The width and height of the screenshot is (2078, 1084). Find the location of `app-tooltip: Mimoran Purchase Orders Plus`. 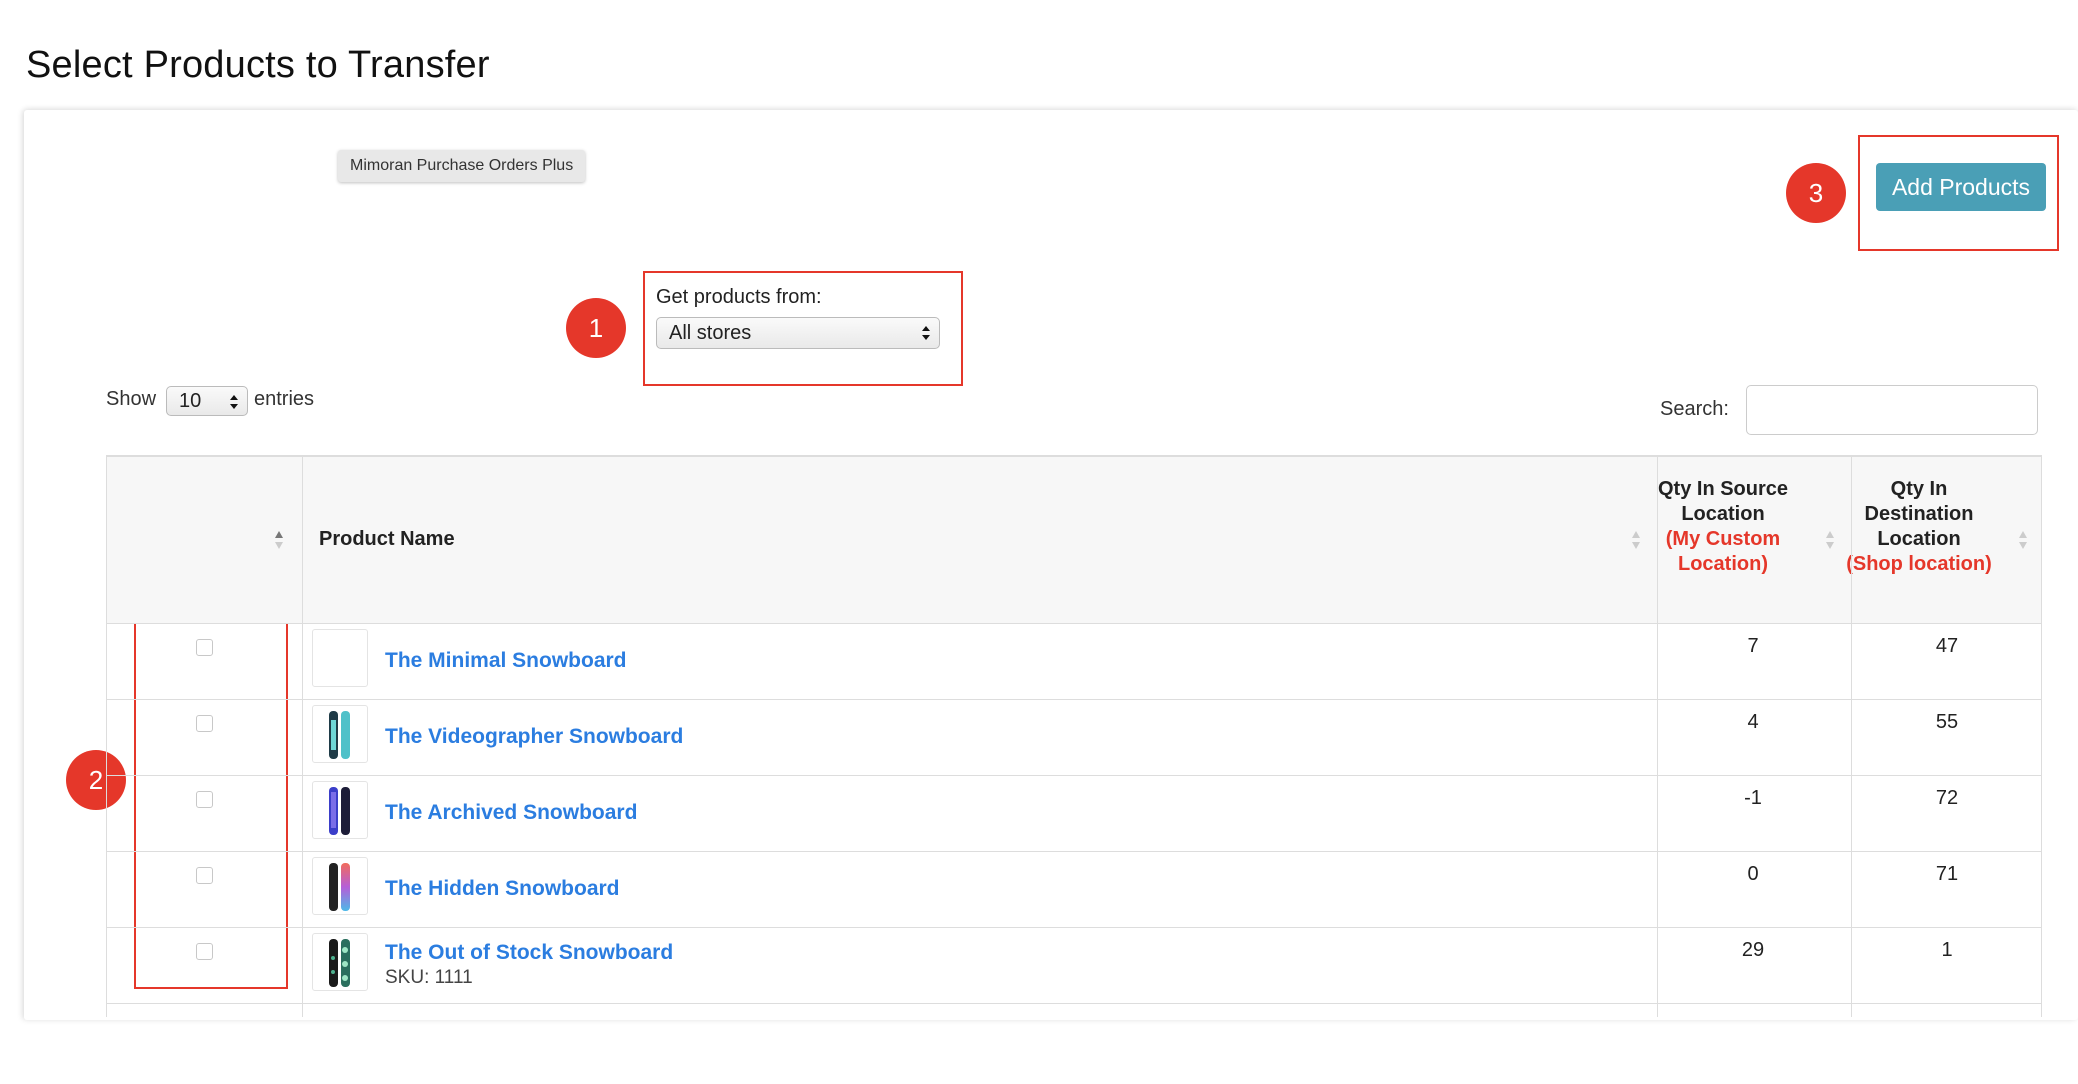

app-tooltip: Mimoran Purchase Orders Plus is located at coordinates (462, 166).